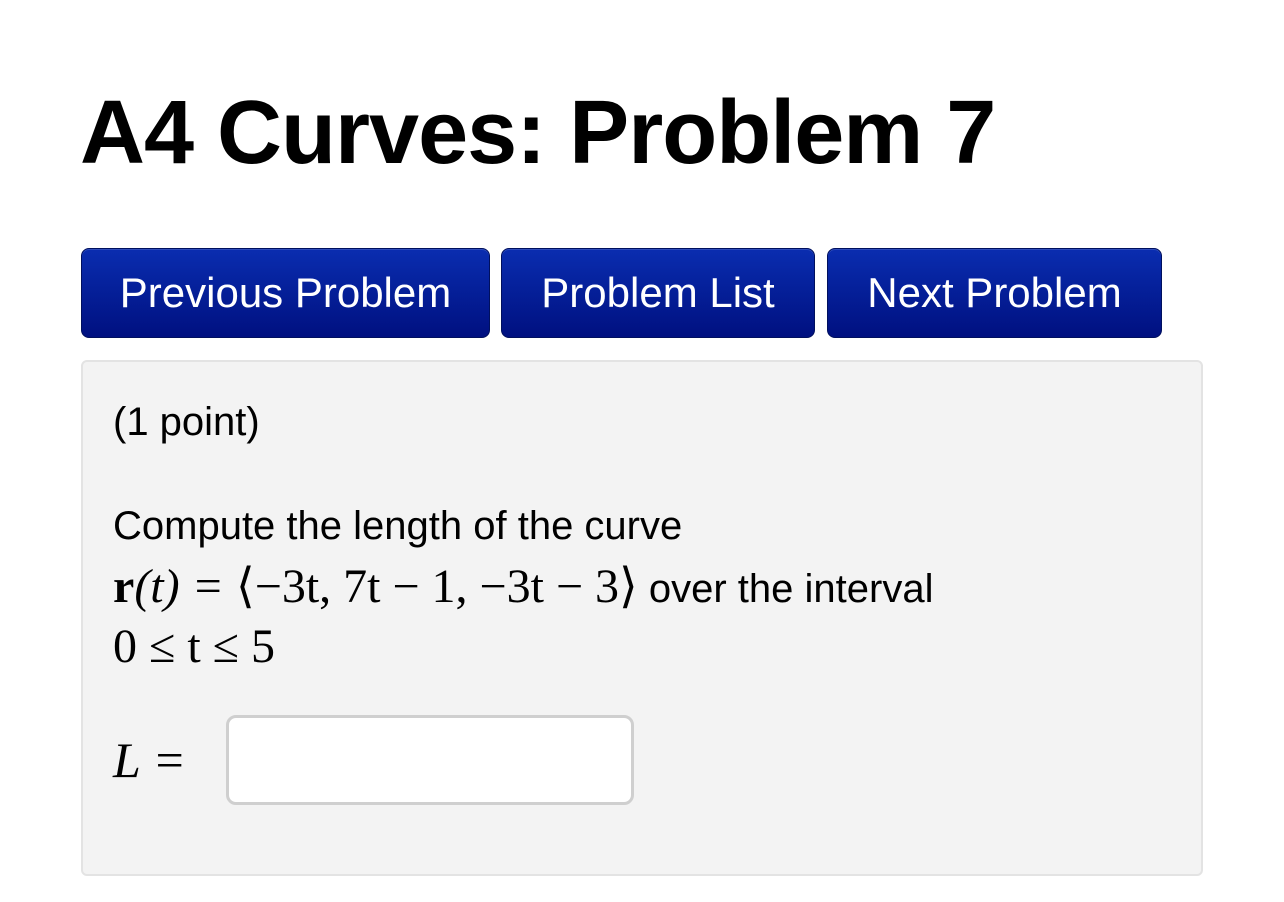 This screenshot has height=902, width=1284. Describe the element at coordinates (538, 133) in the screenshot. I see `page-title: A4 Curves: Problem 7` at that location.